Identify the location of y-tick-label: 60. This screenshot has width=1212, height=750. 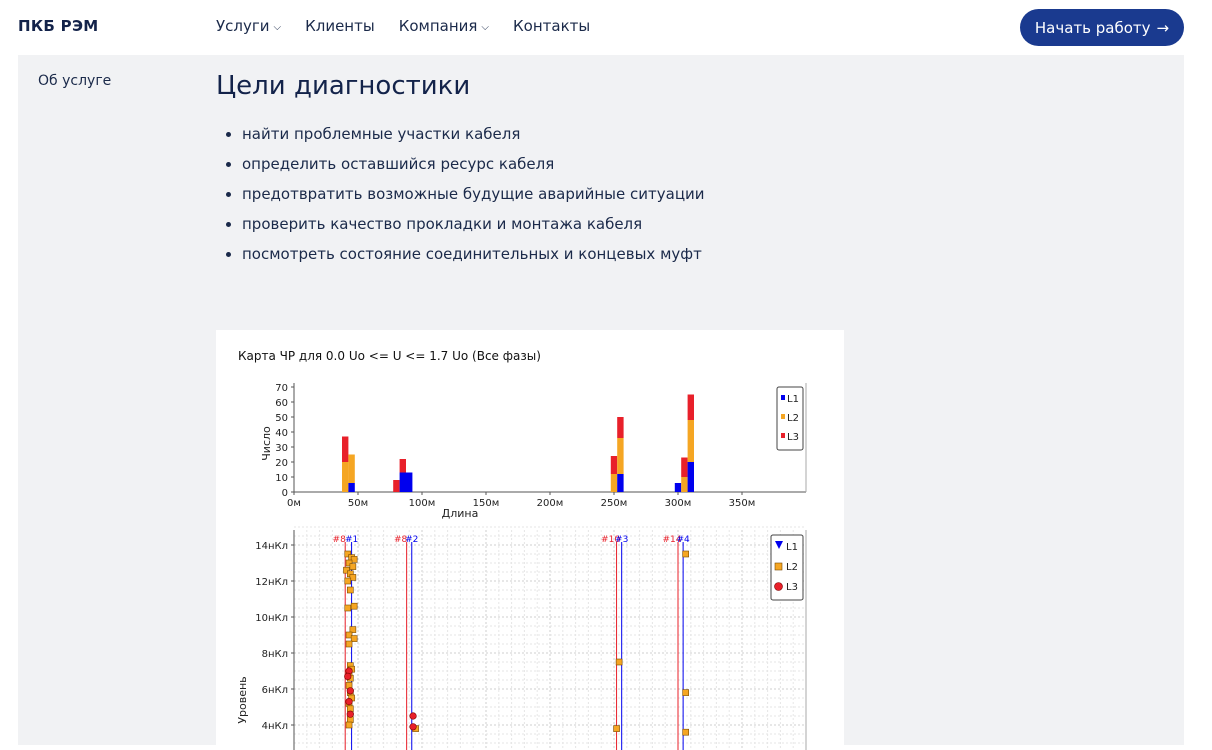
(281, 403).